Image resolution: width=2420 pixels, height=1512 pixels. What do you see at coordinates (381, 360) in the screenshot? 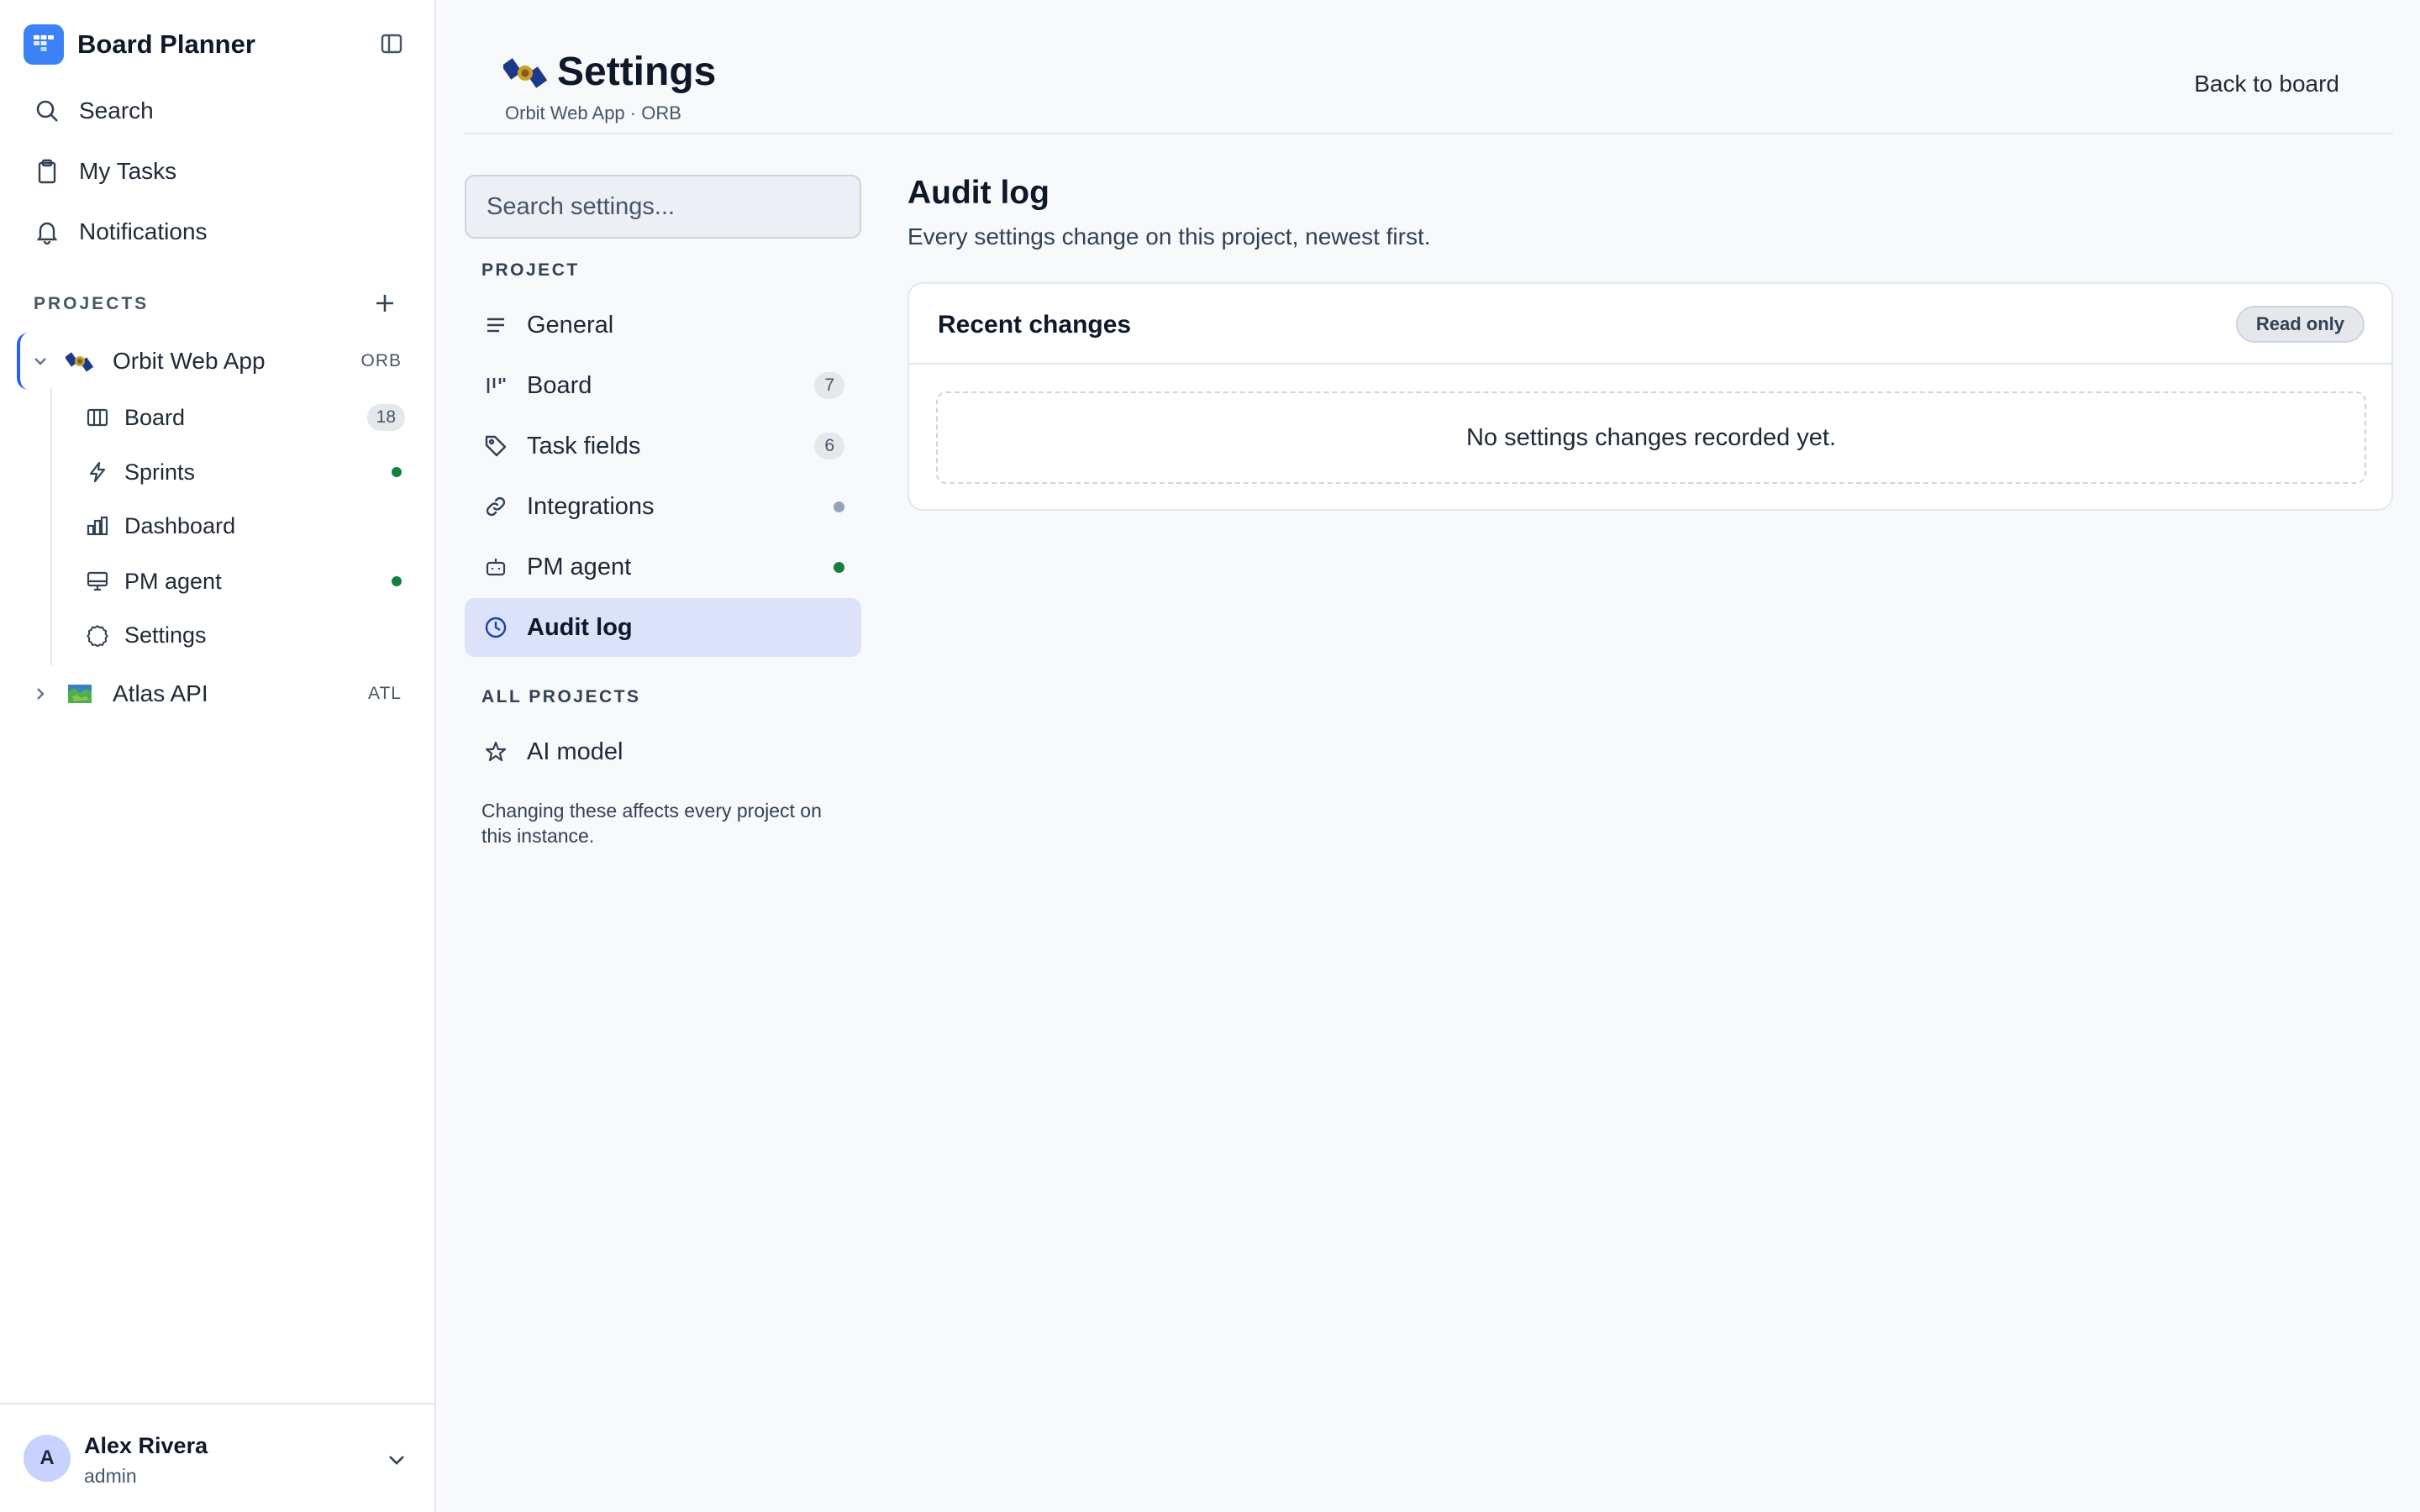
I see `project-key: ORB` at bounding box center [381, 360].